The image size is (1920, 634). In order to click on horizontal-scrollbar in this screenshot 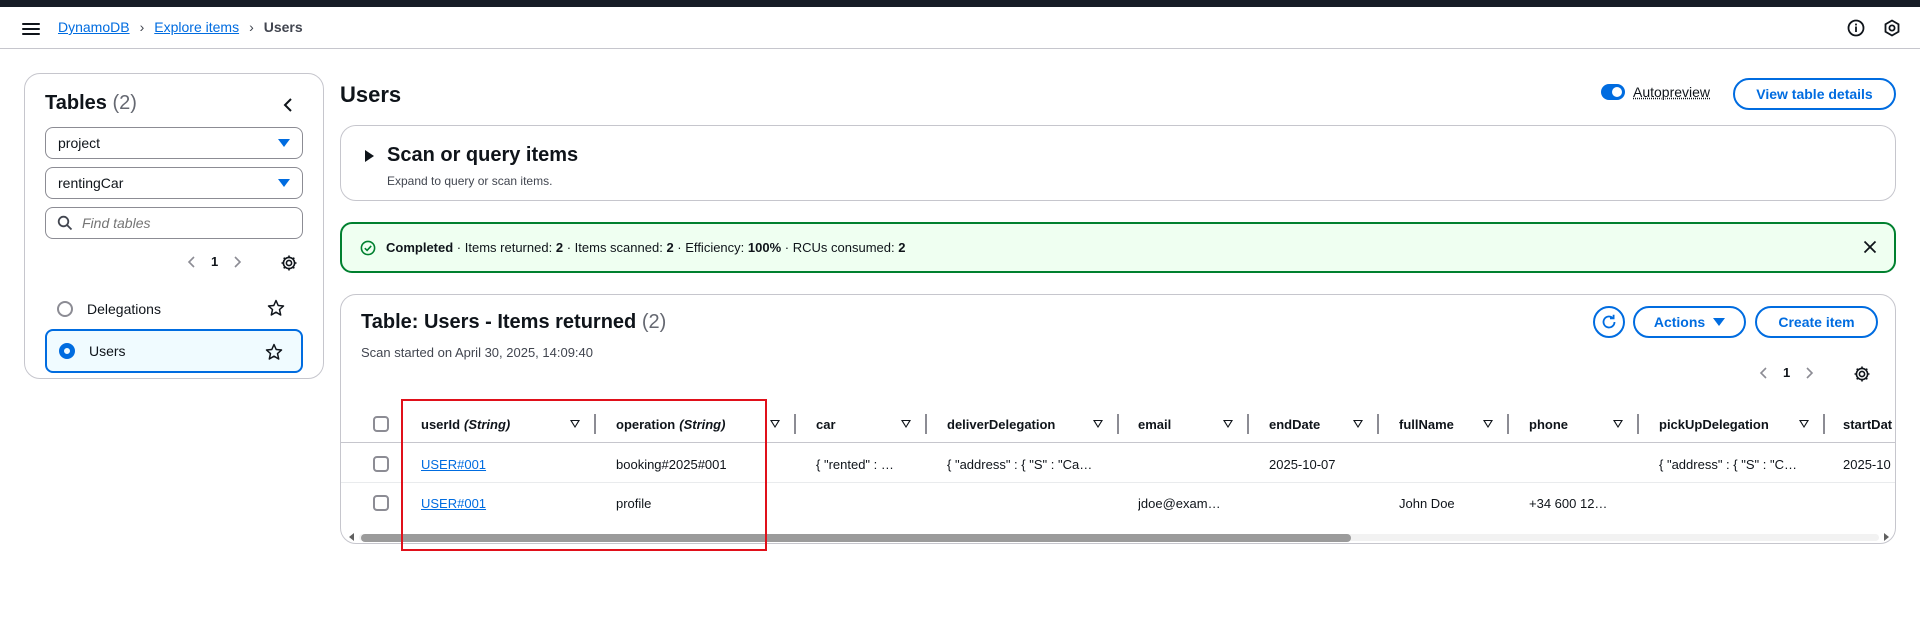, I will do `click(1119, 537)`.